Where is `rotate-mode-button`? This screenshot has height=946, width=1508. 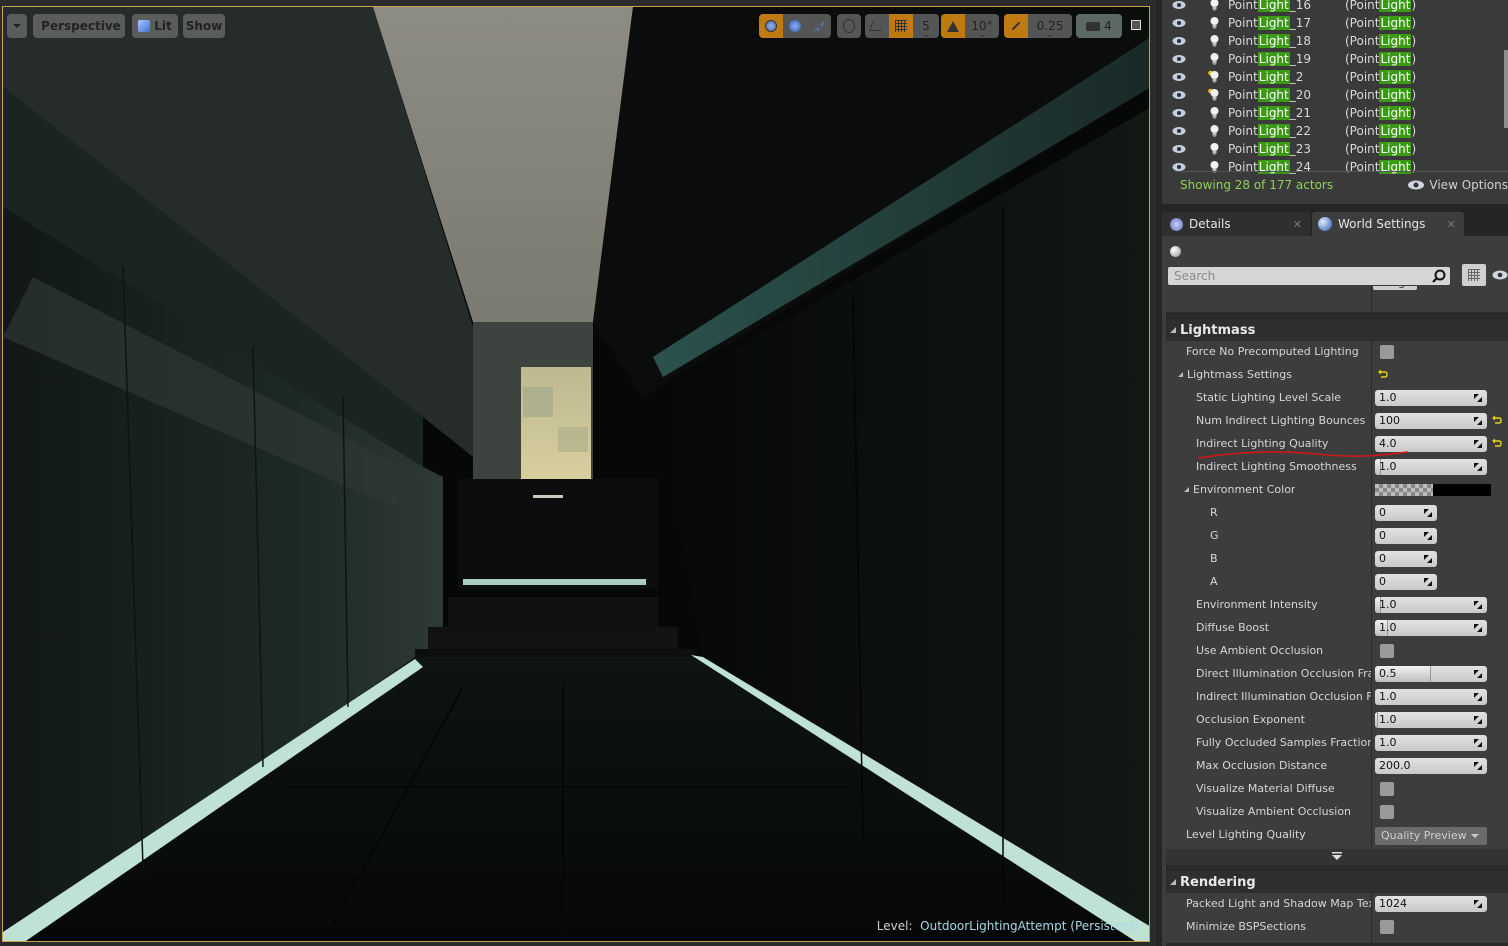 rotate-mode-button is located at coordinates (795, 26).